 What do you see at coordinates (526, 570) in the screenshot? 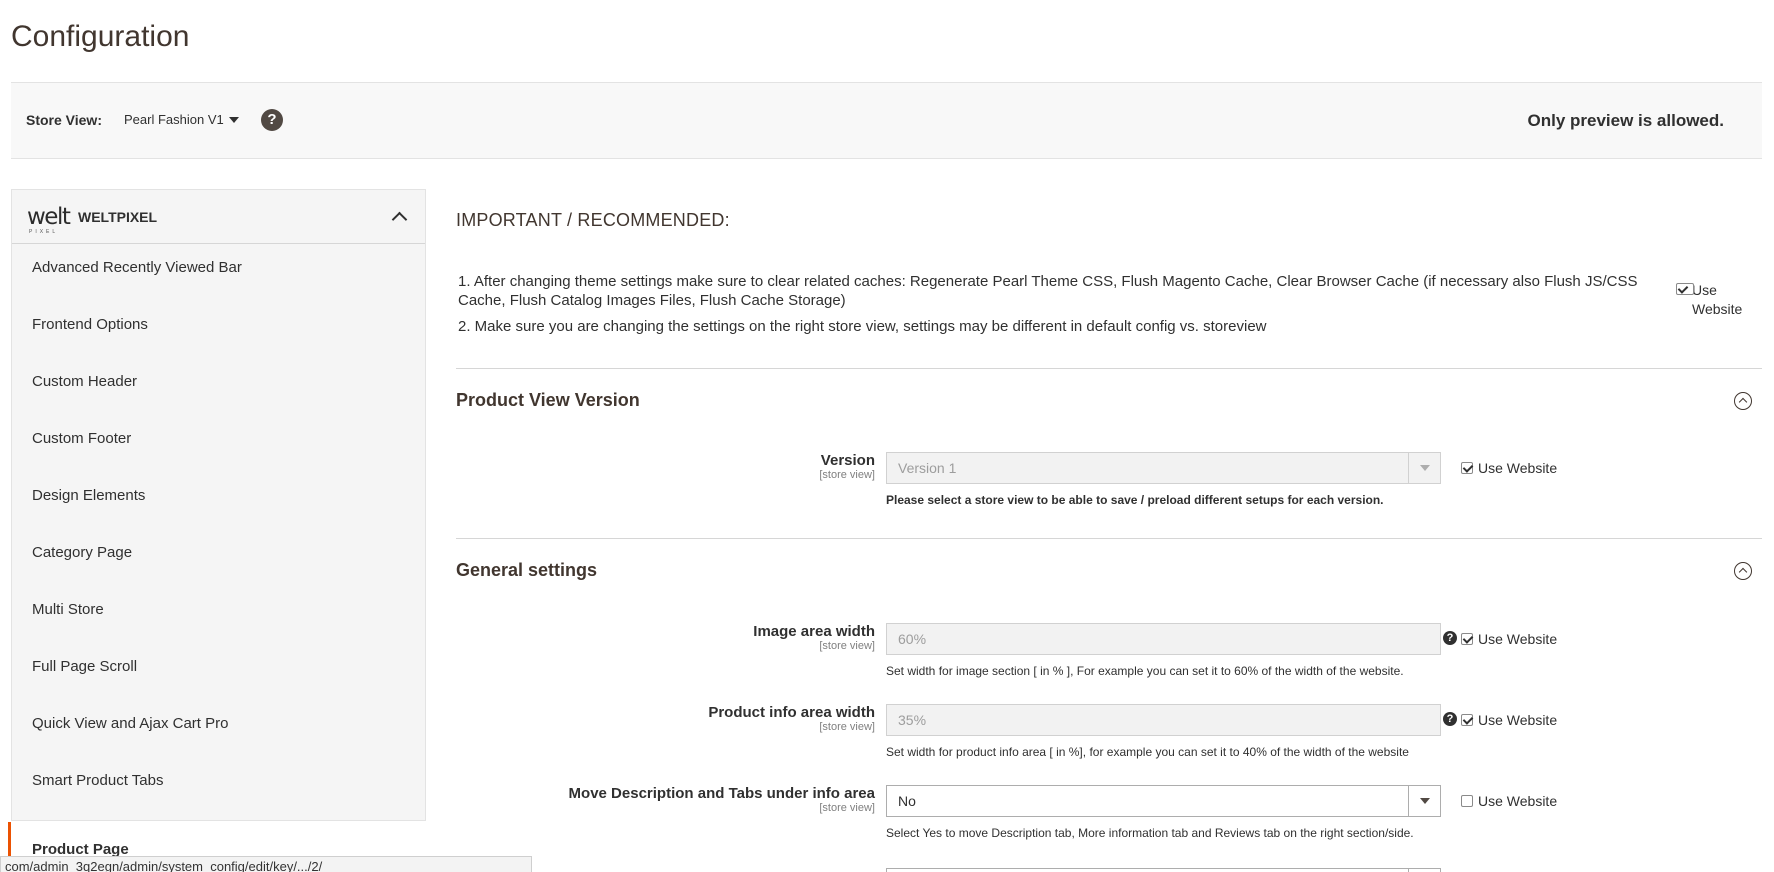
I see `section-general-settings: General settings` at bounding box center [526, 570].